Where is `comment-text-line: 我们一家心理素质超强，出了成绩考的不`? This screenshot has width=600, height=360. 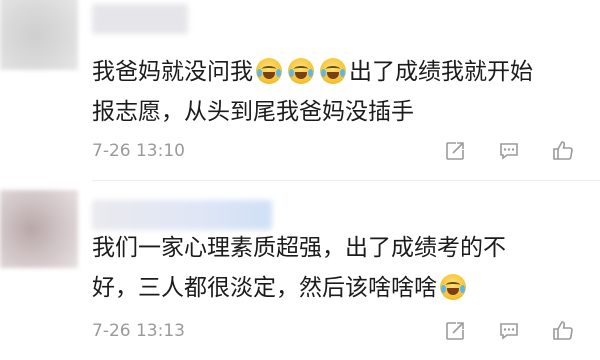 comment-text-line: 我们一家心理素质超强，出了成绩考的不 is located at coordinates (299, 248).